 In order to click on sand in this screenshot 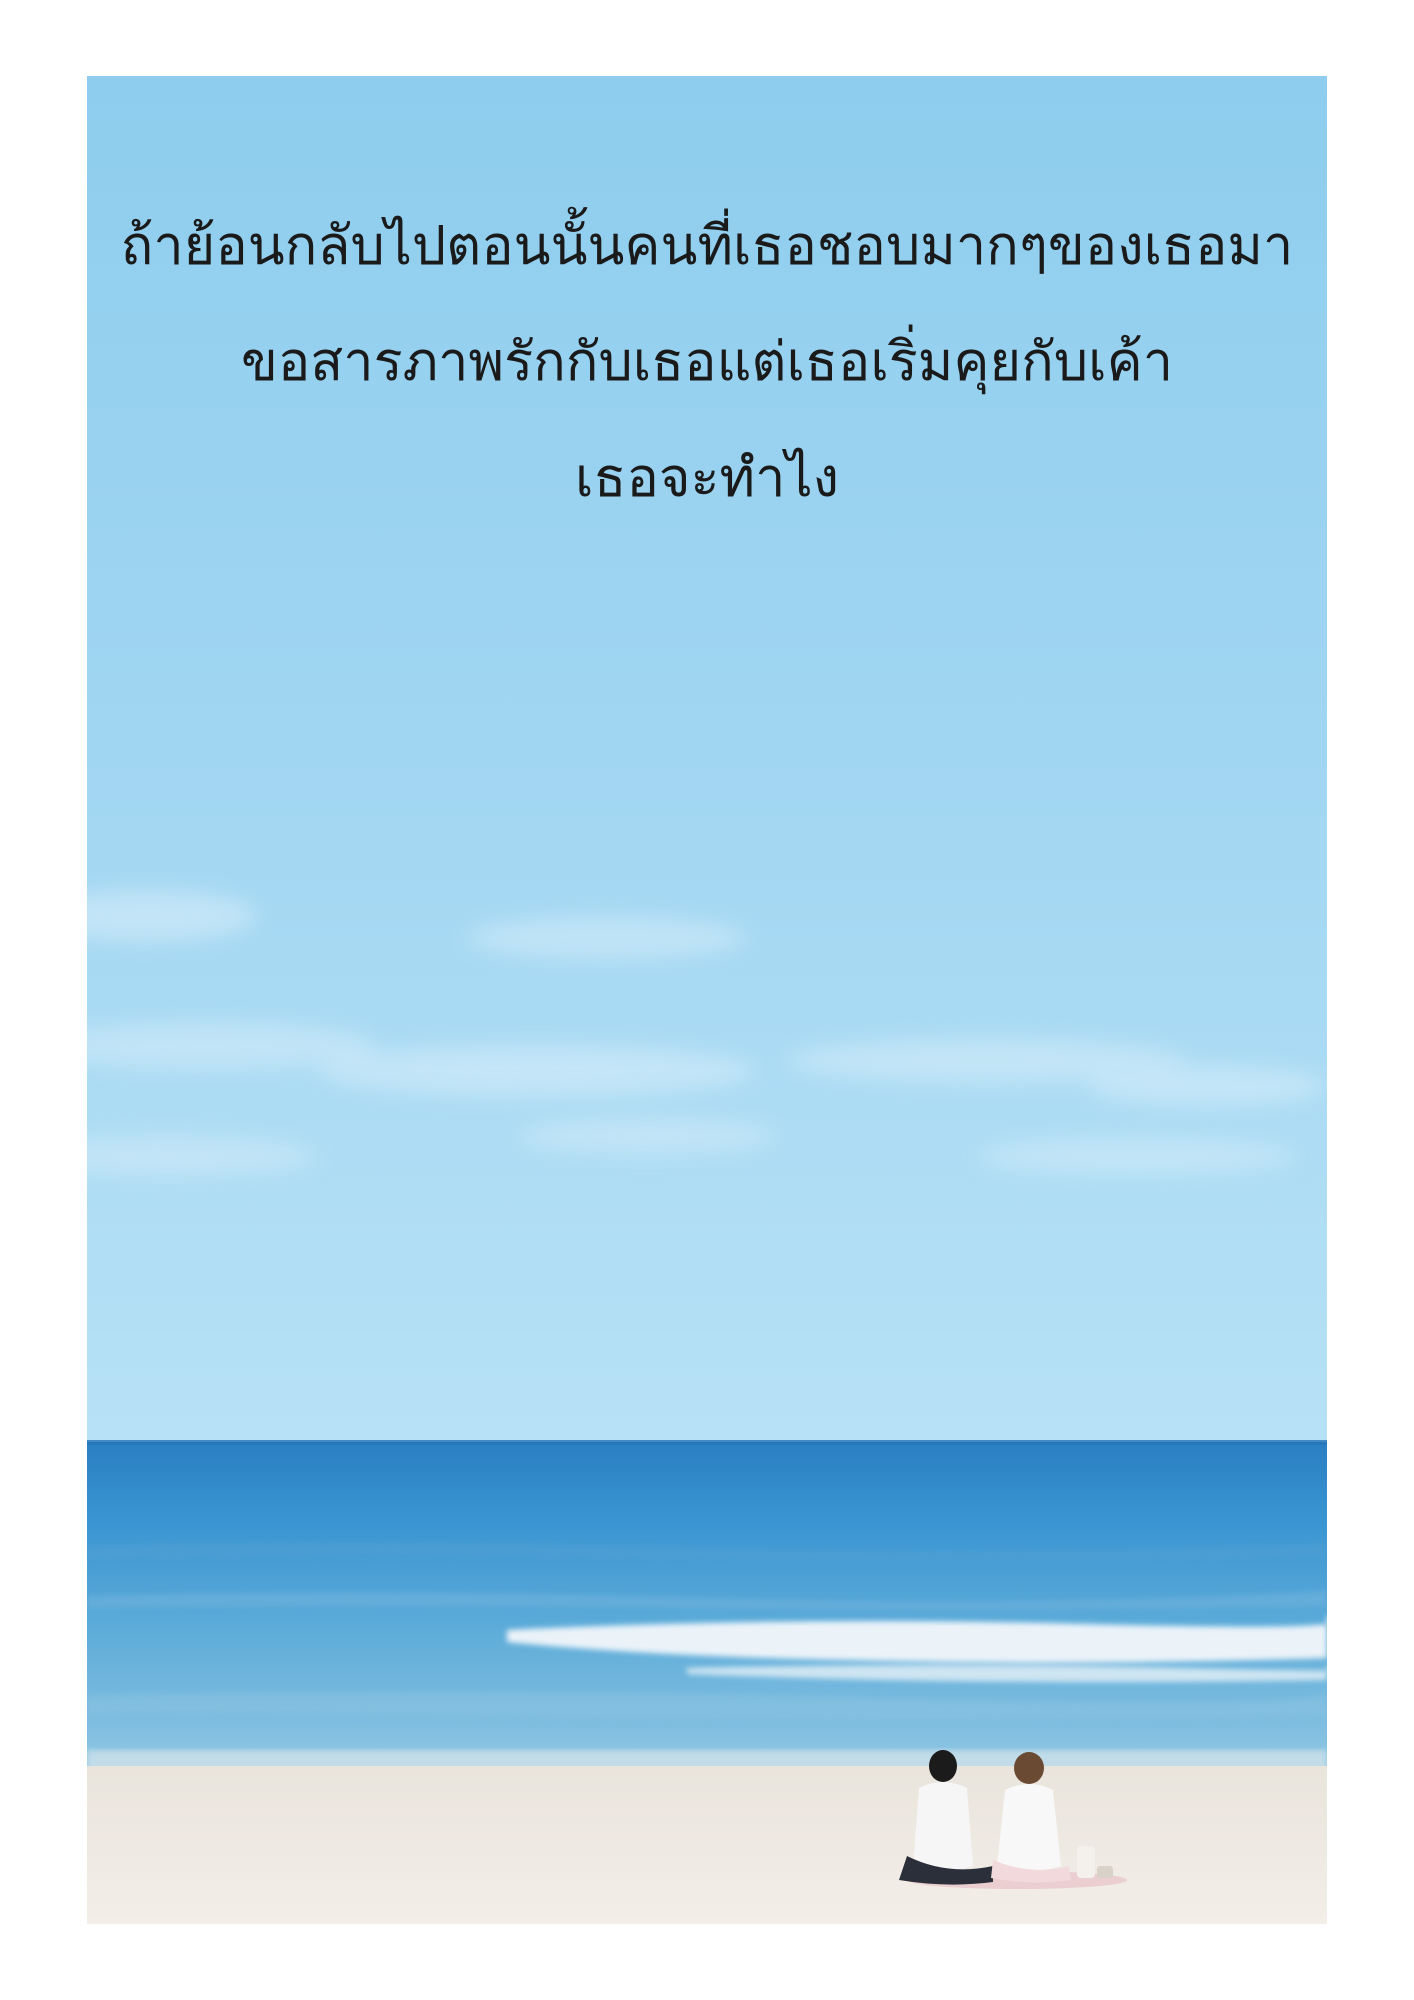, I will do `click(707, 1845)`.